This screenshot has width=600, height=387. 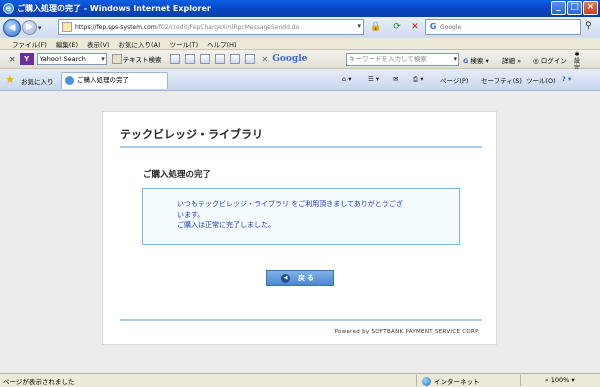 I want to click on google-logo-text: Google, so click(x=290, y=59).